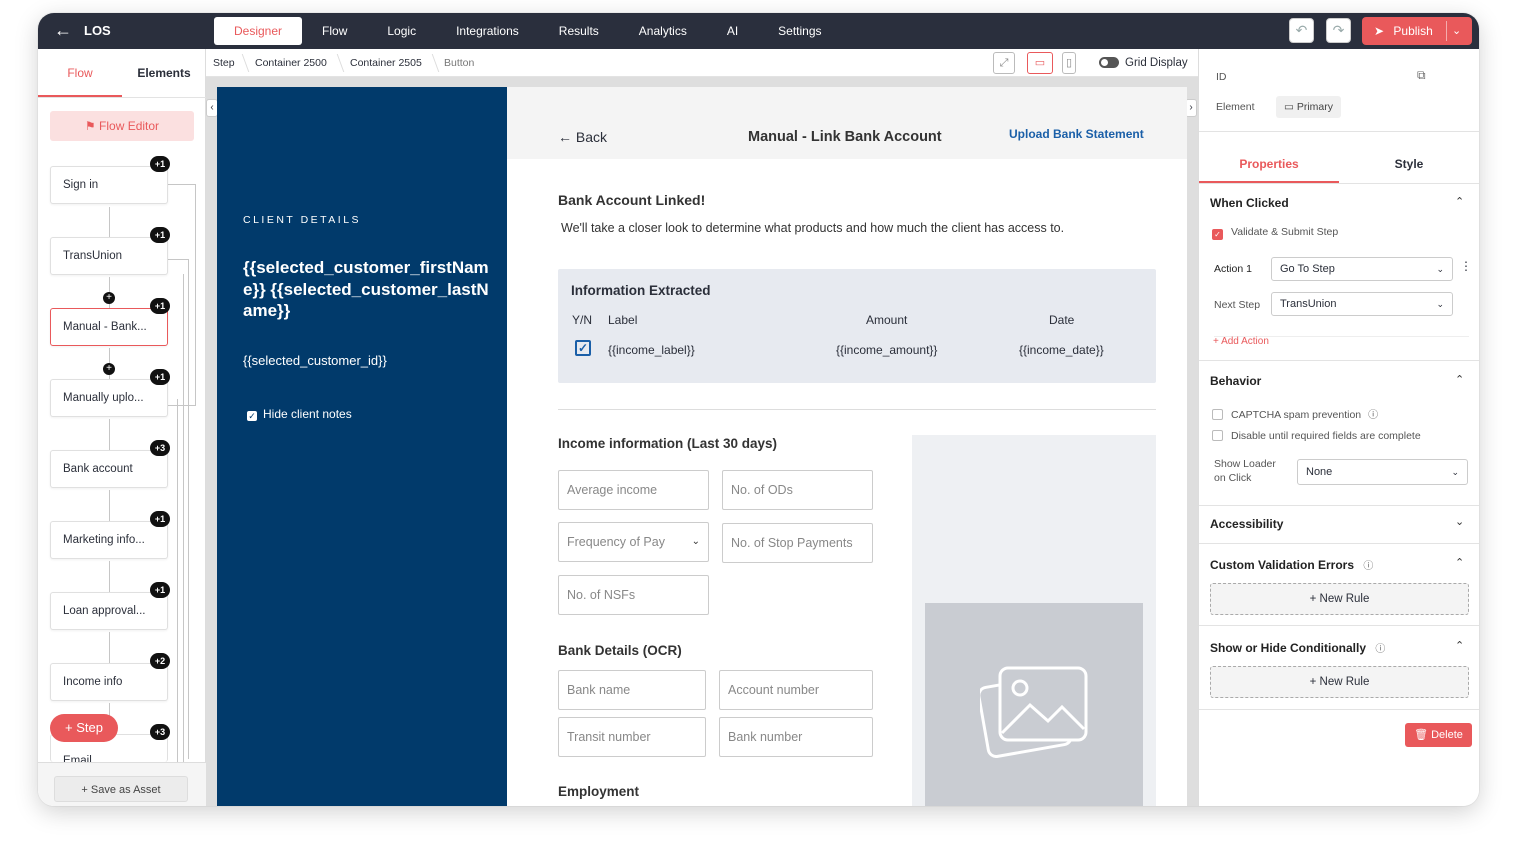  What do you see at coordinates (1245, 471) in the screenshot?
I see `show-loader-label: Show Loader on Click` at bounding box center [1245, 471].